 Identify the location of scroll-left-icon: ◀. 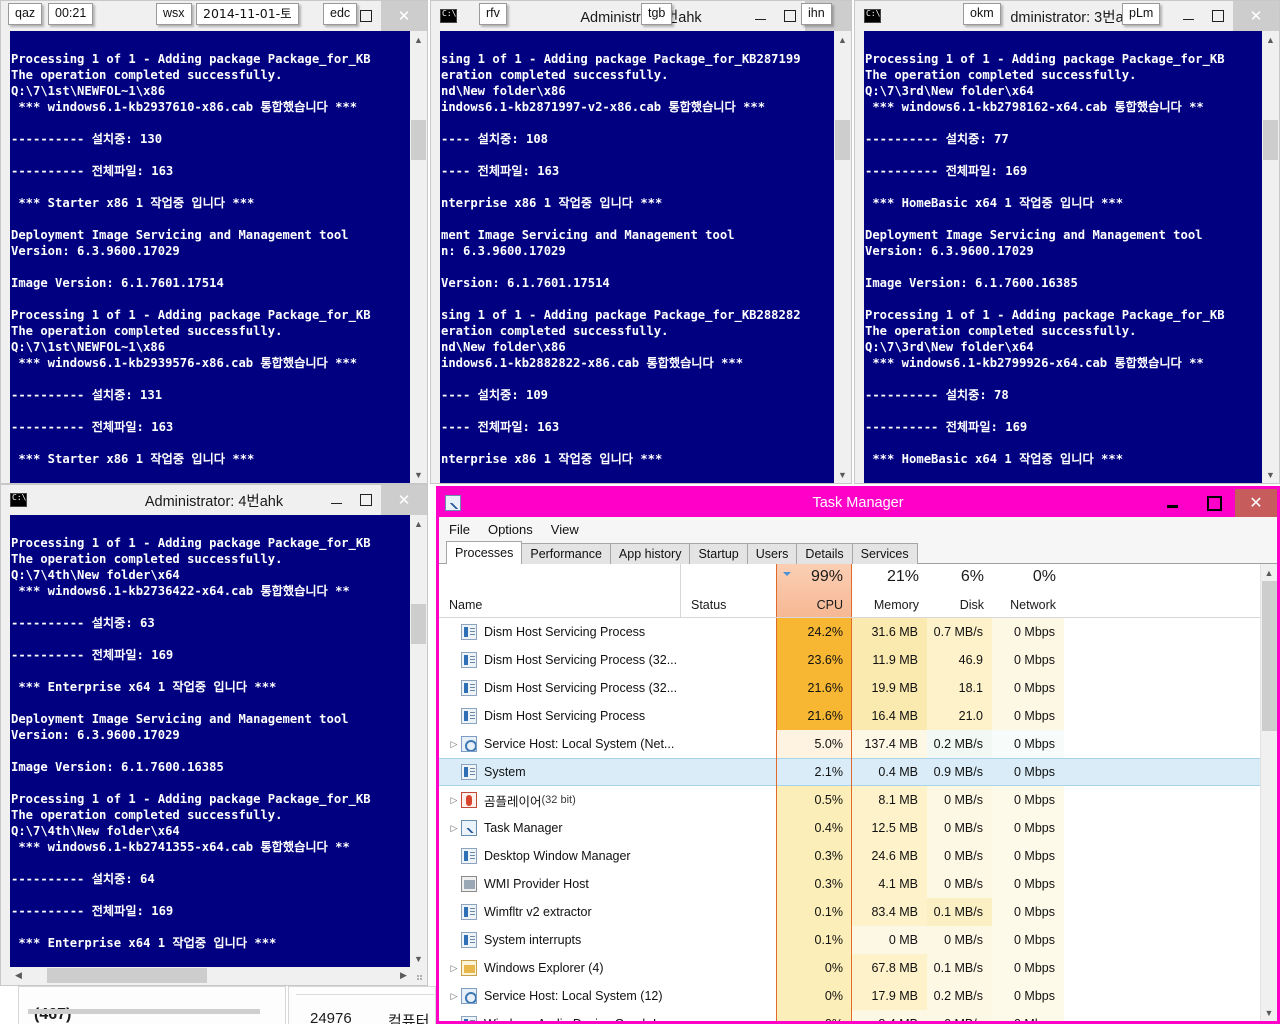
(18, 975).